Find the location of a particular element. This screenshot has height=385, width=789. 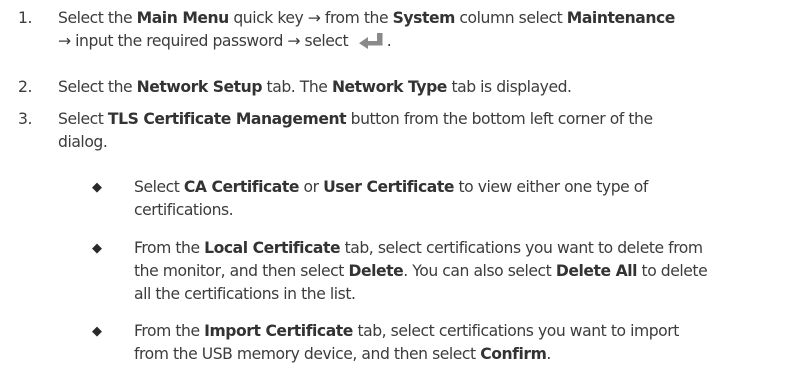

bold-term: Network Type is located at coordinates (389, 87).